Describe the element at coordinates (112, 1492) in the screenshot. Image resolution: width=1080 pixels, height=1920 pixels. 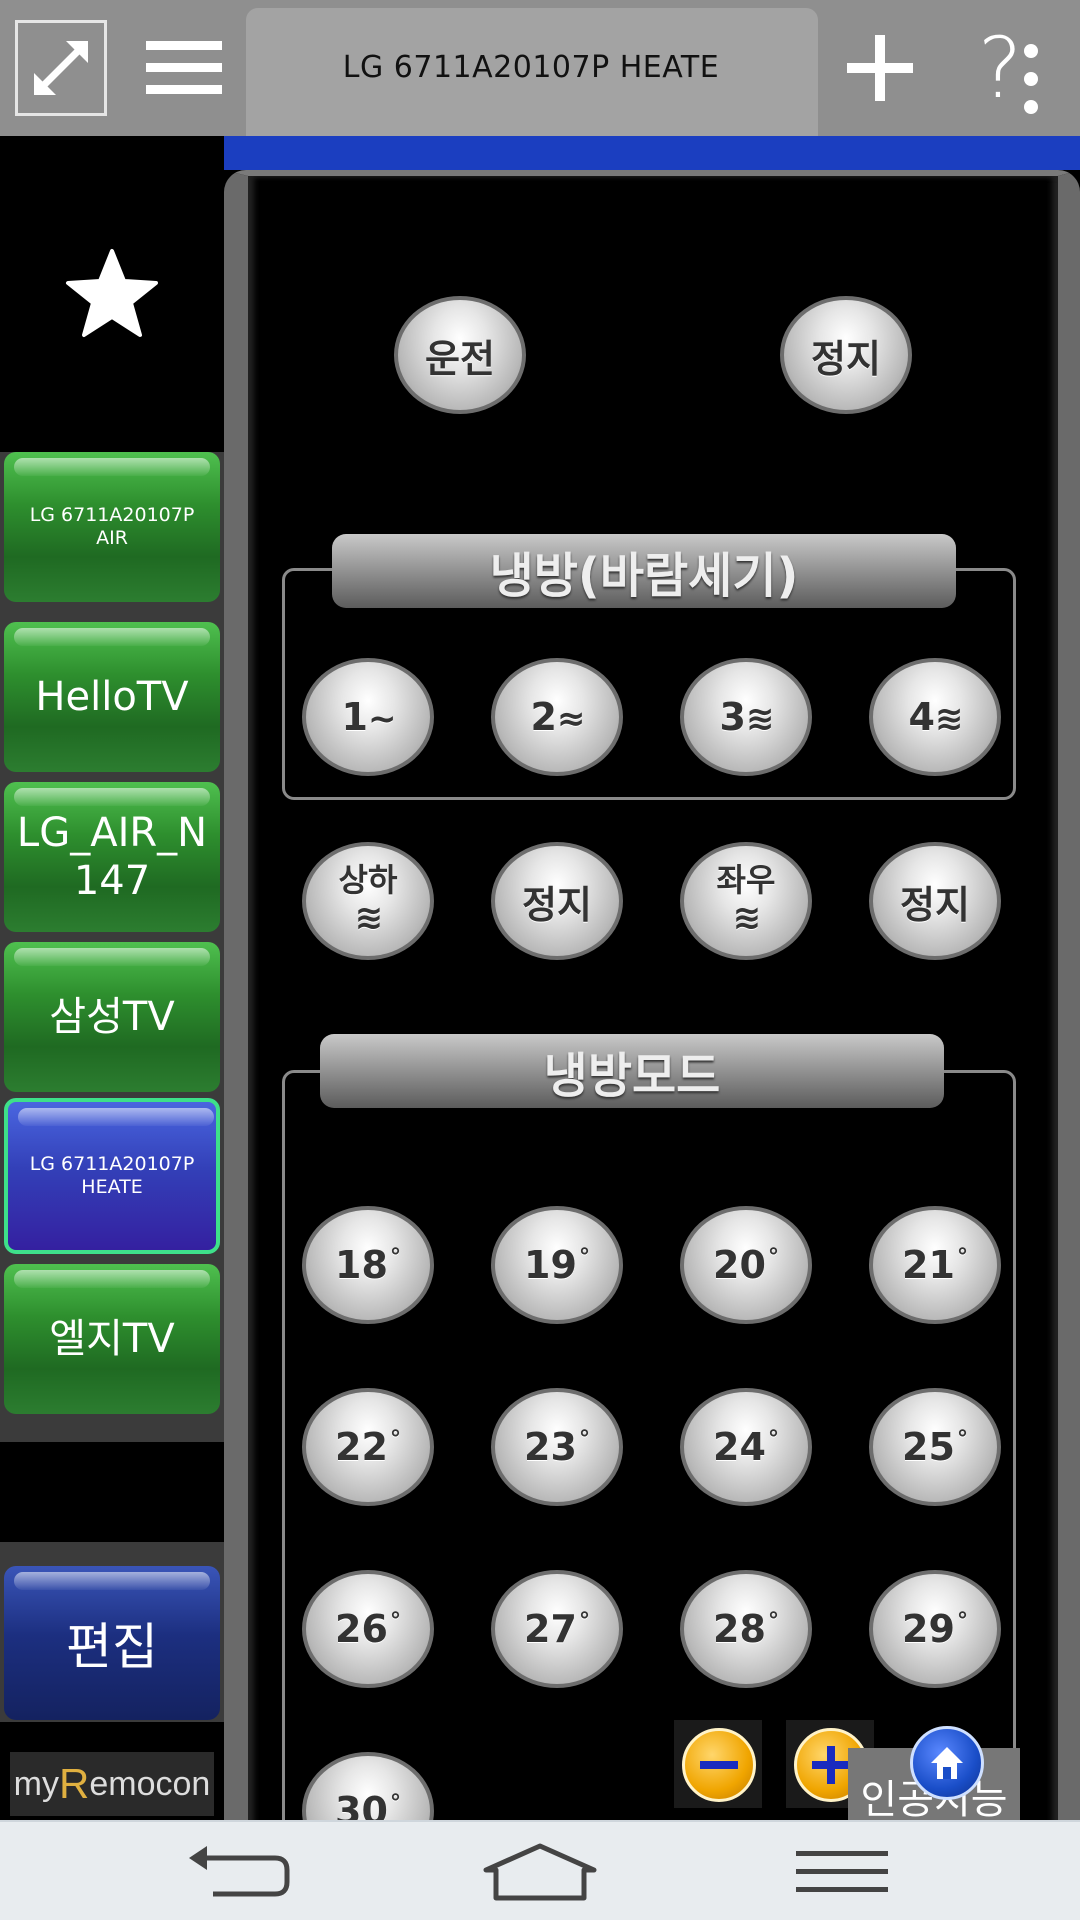
I see `sidebar-spacer` at that location.